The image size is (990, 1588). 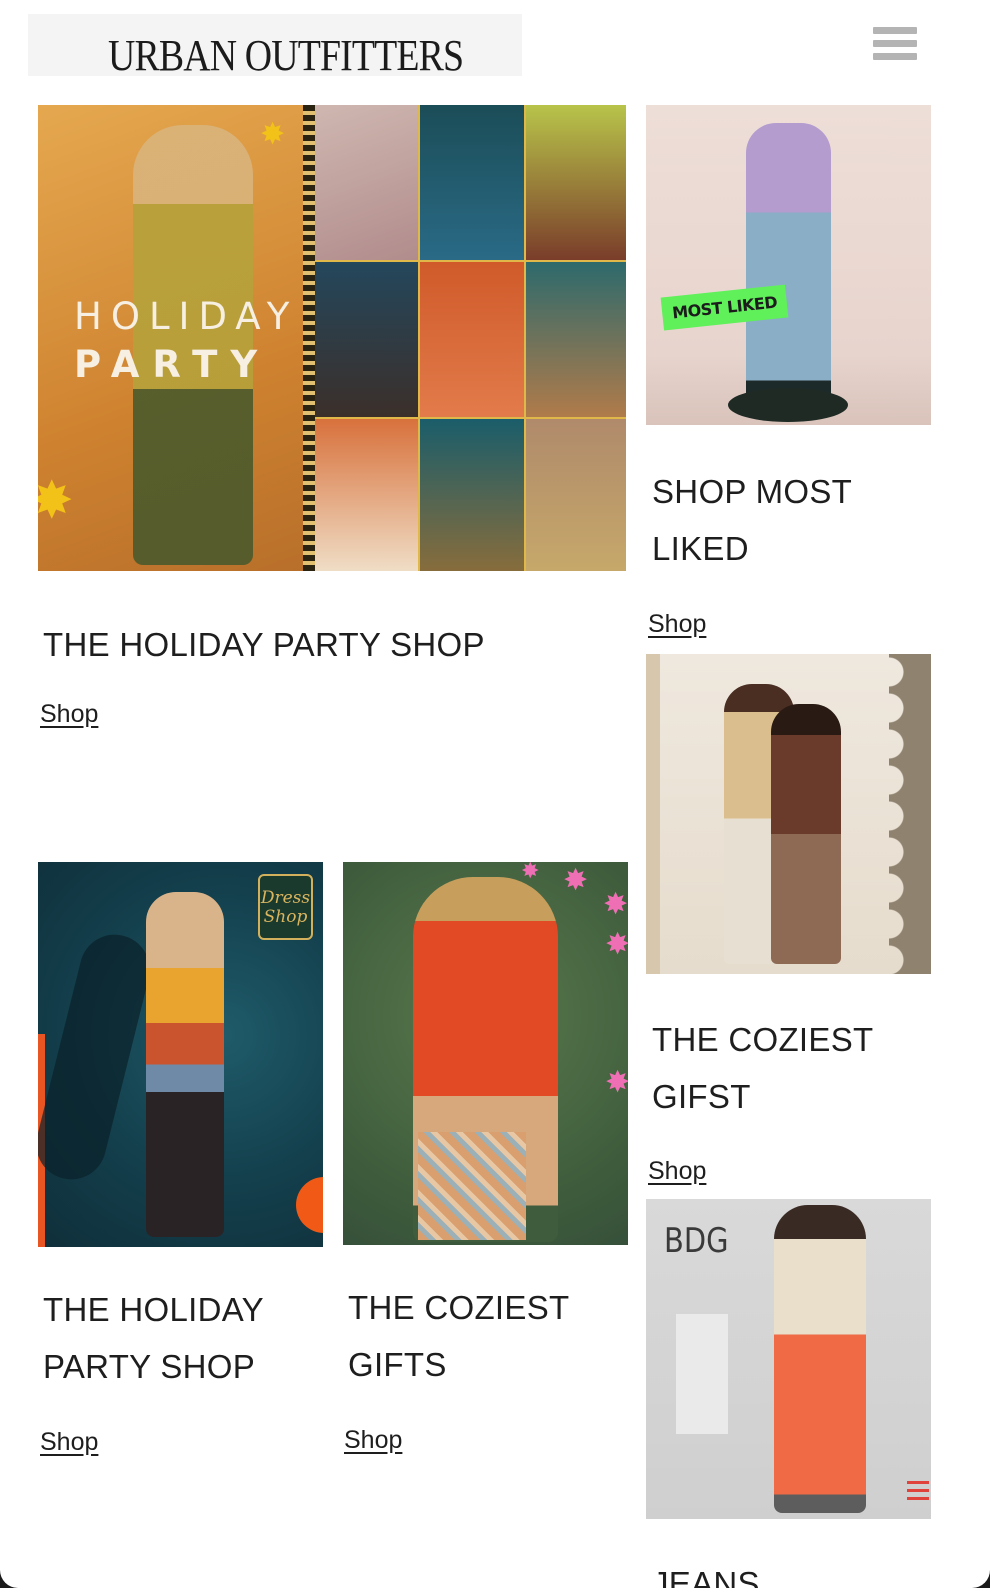 I want to click on dress-shop-badge: Dress Shop, so click(x=285, y=907).